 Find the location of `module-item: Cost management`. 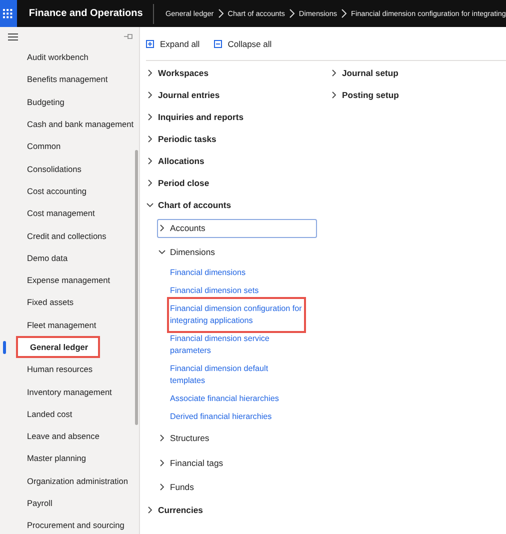

module-item: Cost management is located at coordinates (66, 213).